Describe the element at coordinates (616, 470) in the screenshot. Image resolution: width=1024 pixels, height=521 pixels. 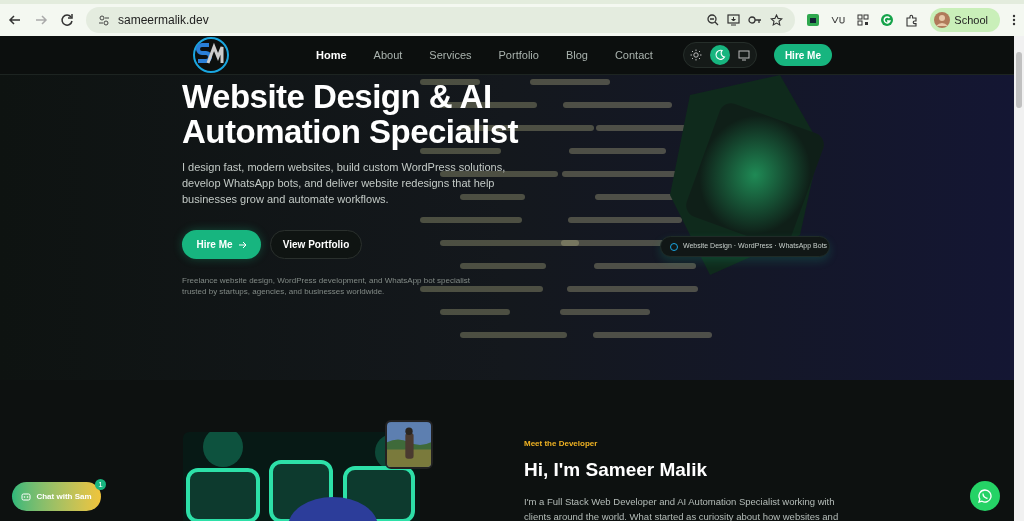
I see `section-heading: Hi, I'm Sameer Malik` at that location.